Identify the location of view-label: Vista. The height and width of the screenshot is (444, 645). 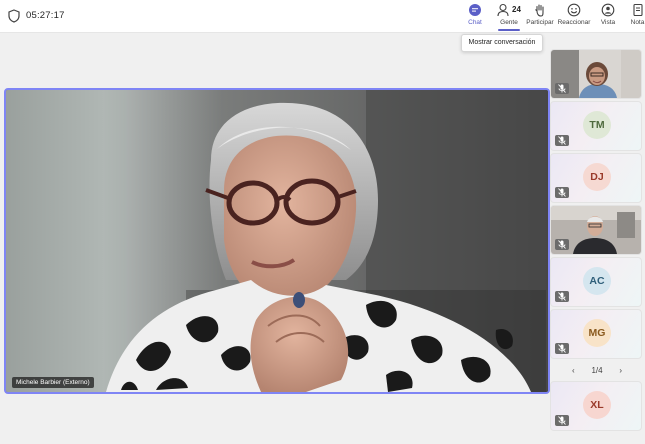
(608, 22).